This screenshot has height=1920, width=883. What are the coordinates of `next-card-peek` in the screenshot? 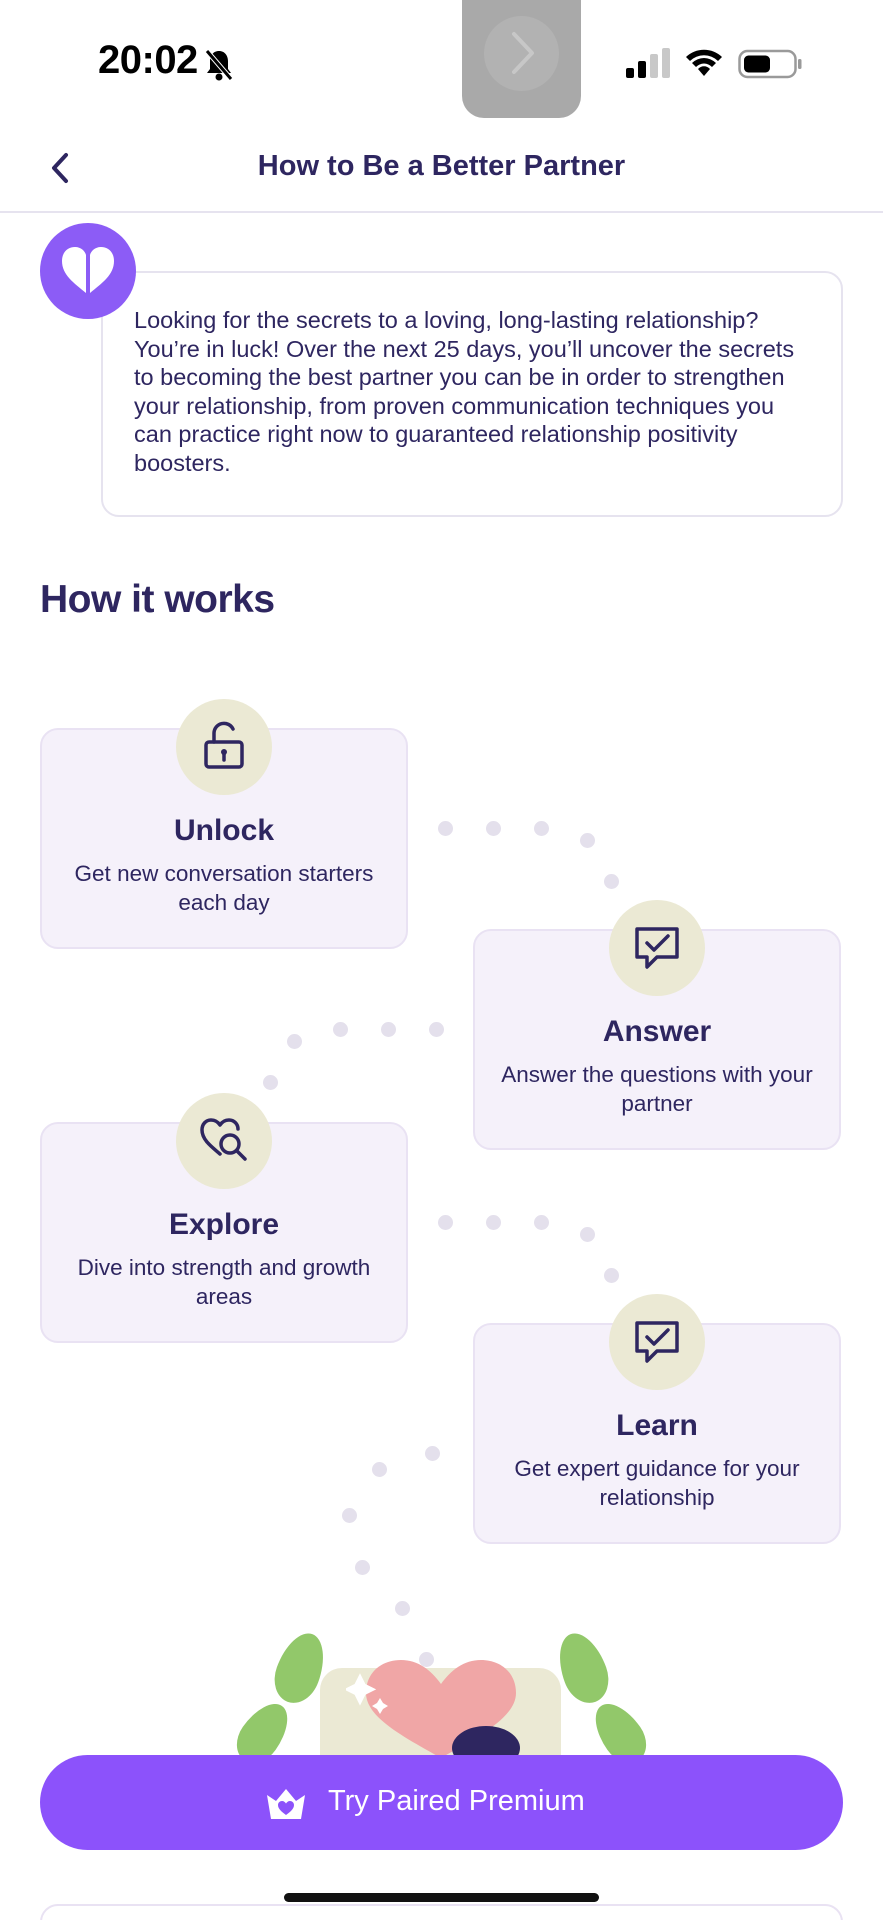 It's located at (441, 1912).